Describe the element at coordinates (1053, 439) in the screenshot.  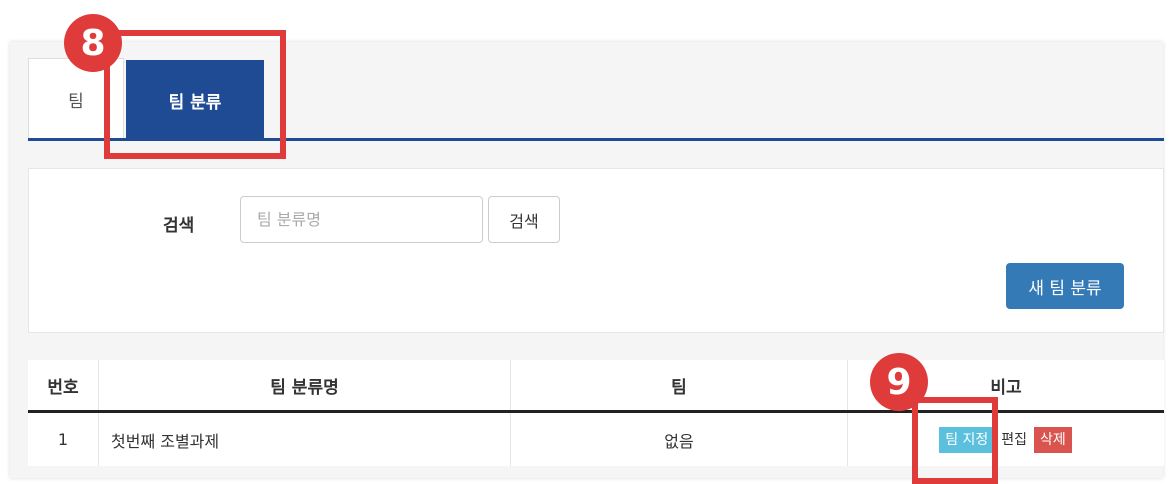
I see `delete-button: 삭제` at that location.